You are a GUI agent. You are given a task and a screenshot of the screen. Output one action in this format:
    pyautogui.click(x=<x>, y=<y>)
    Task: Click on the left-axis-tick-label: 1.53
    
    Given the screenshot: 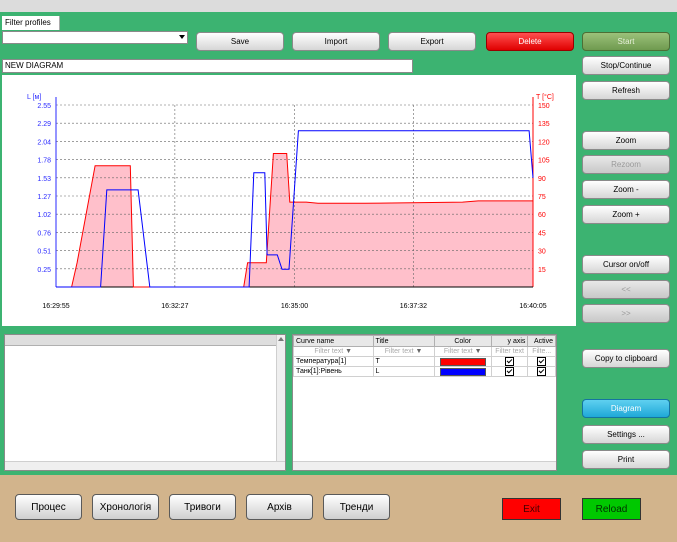 What is the action you would take?
    pyautogui.click(x=44, y=179)
    